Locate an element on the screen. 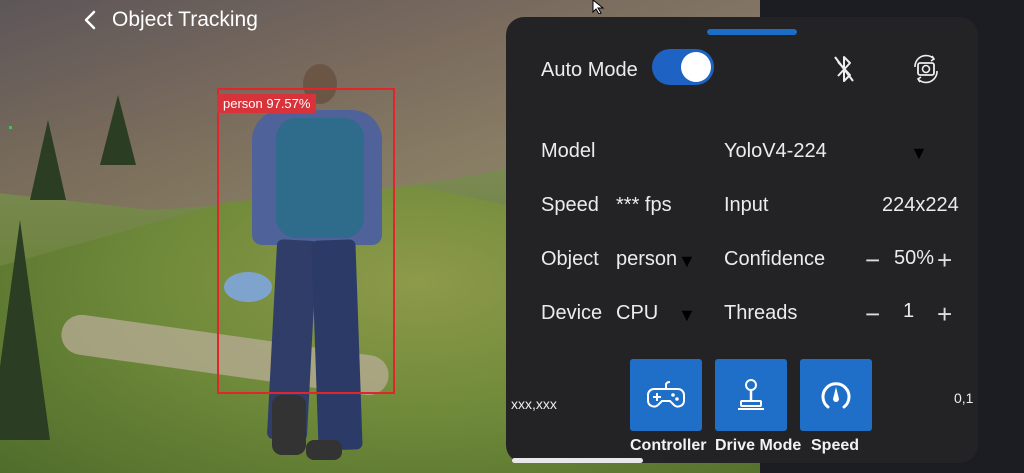  back-chevron-icon is located at coordinates (90, 20).